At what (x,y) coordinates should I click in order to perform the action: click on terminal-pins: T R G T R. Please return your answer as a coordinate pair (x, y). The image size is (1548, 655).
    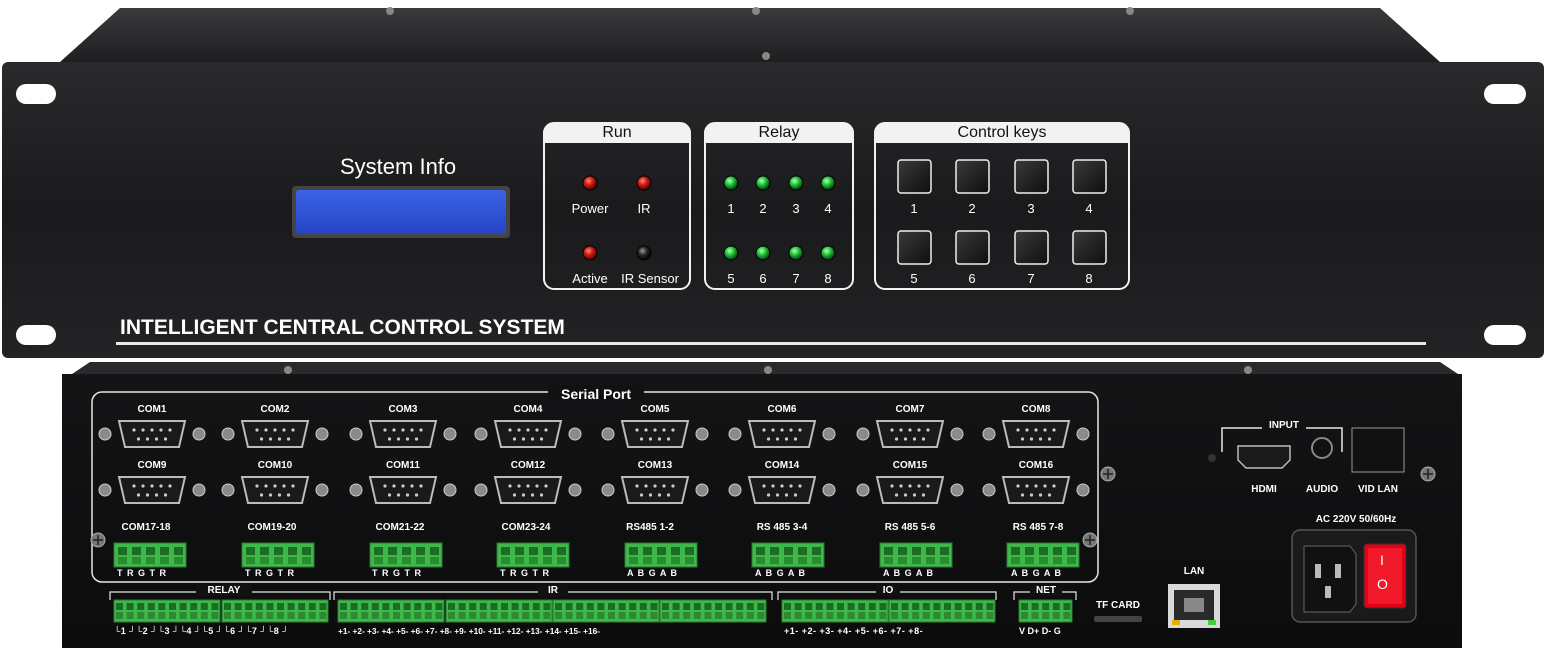
    Looking at the image, I should click on (270, 573).